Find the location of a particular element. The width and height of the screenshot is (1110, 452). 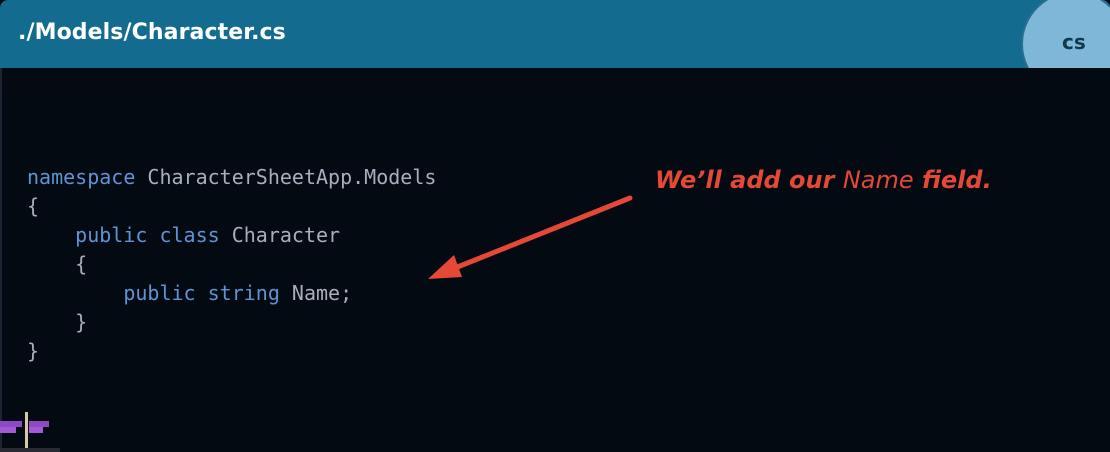

flag-base is located at coordinates (30, 450).